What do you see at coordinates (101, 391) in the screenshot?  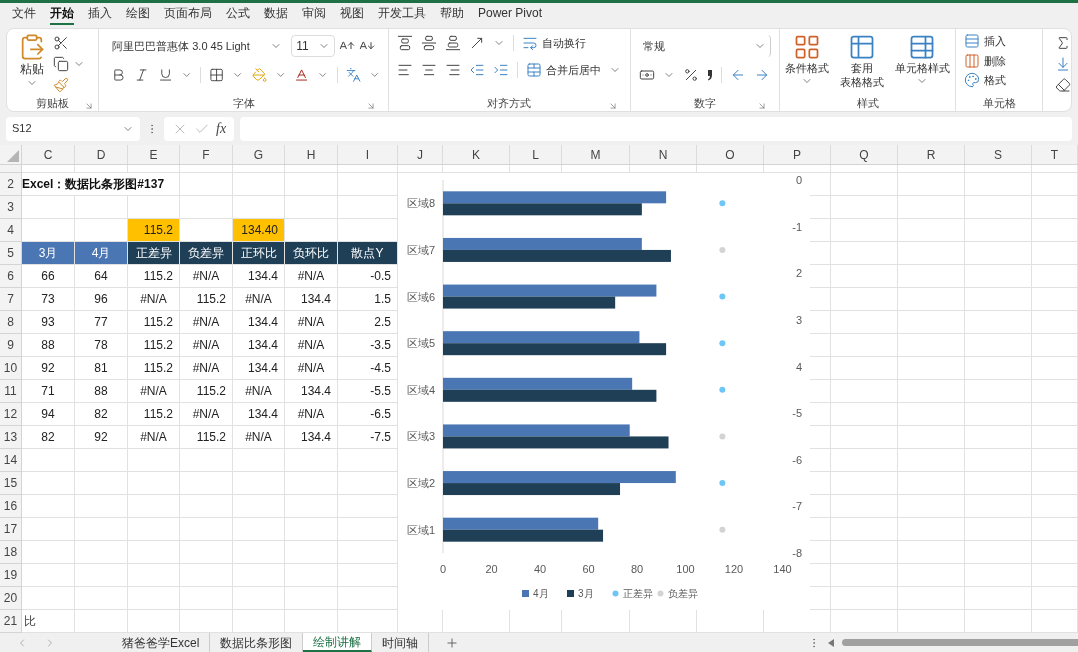 I see `table-cell: 88` at bounding box center [101, 391].